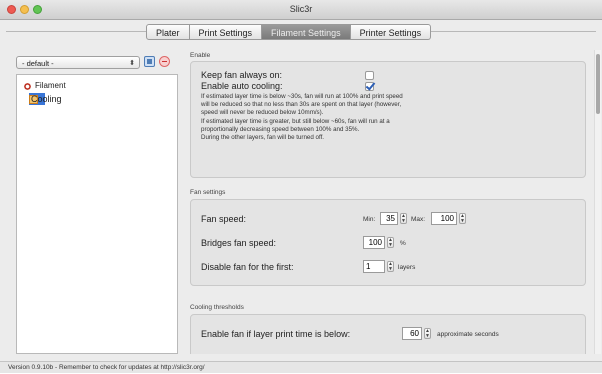 This screenshot has height=374, width=602. What do you see at coordinates (468, 334) in the screenshot?
I see `enable-fan-threshold-unit: approximate seconds` at bounding box center [468, 334].